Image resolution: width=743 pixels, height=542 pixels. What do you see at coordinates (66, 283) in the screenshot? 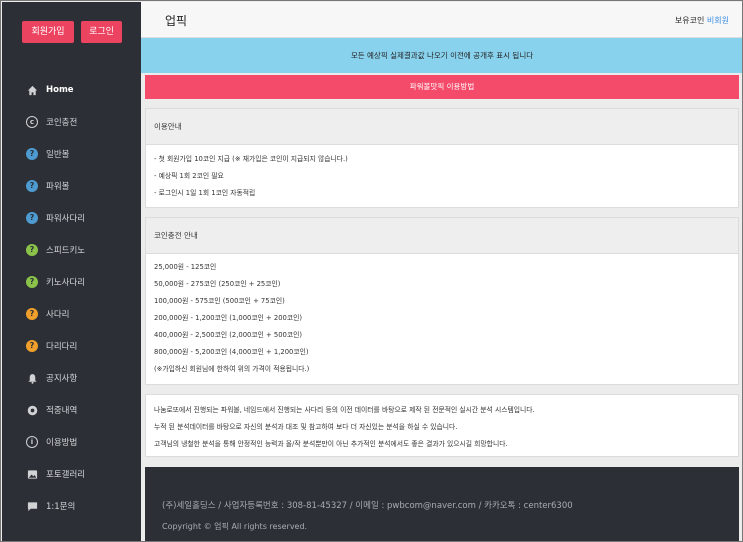
I see `sidebar-item-label: 키노사다리` at bounding box center [66, 283].